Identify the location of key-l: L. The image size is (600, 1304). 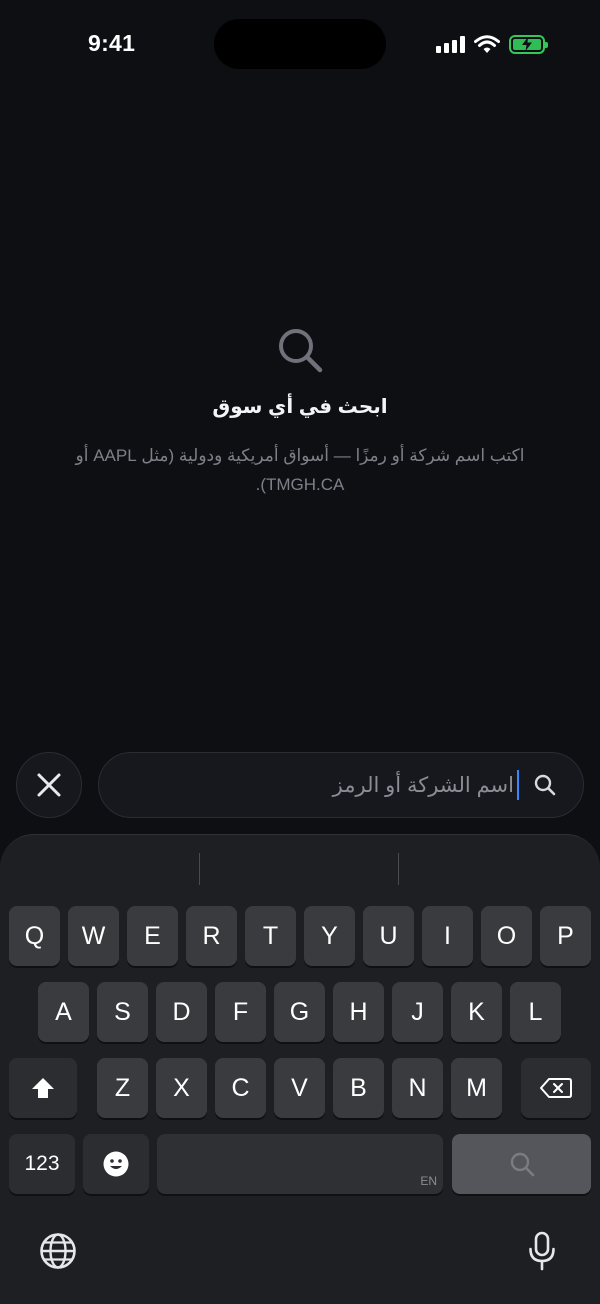
(535, 1012).